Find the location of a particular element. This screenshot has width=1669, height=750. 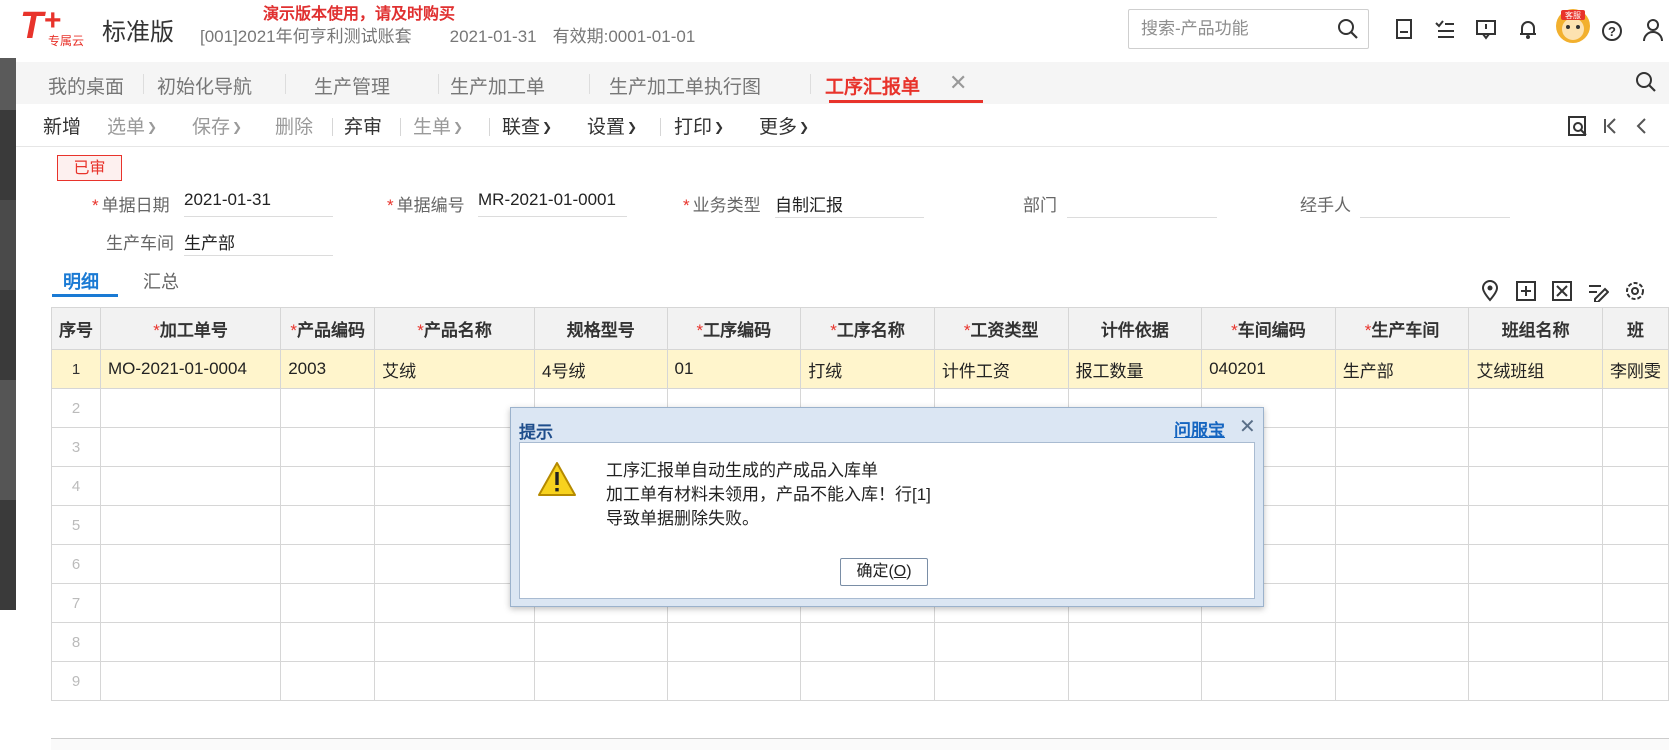

tab-process-report: 工序汇报单 is located at coordinates (872, 85).